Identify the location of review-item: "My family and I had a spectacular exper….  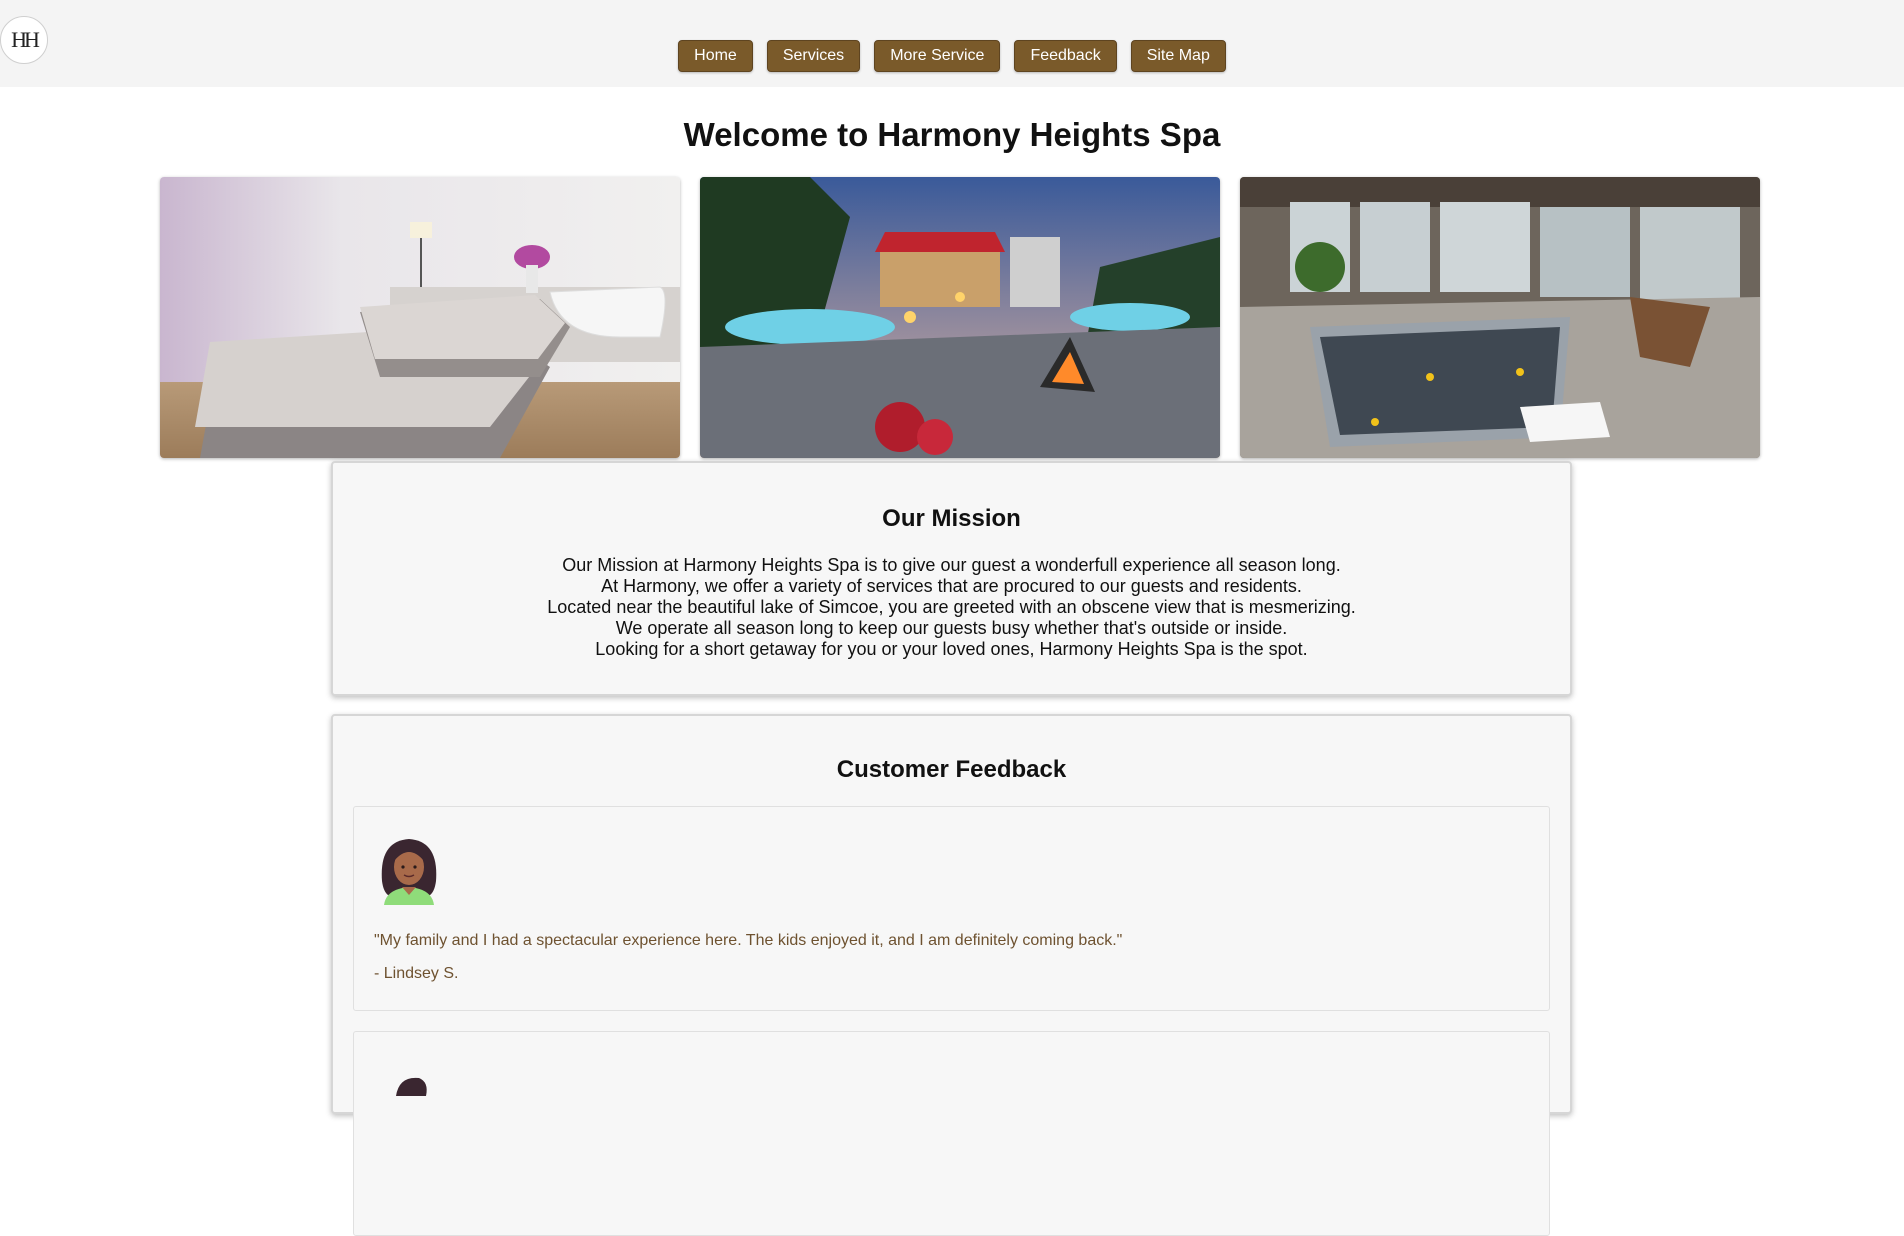
(951, 908).